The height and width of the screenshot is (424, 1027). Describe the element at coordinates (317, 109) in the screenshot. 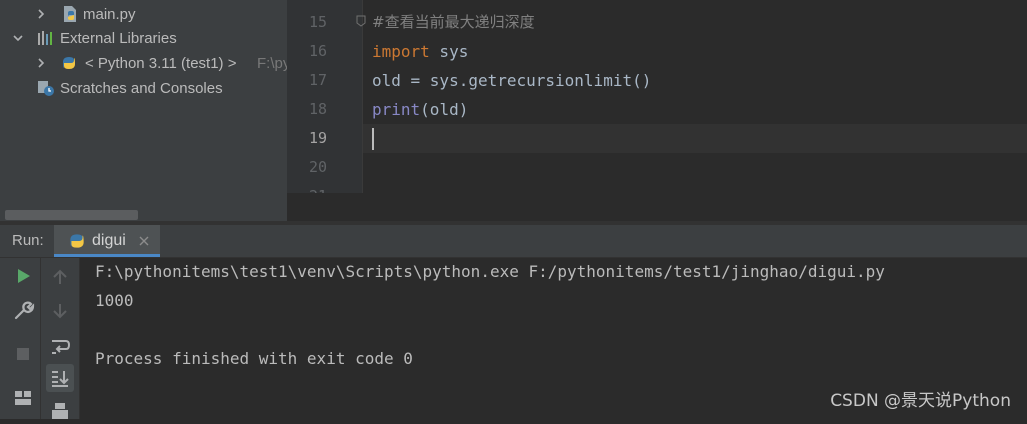

I see `line-number: 18` at that location.